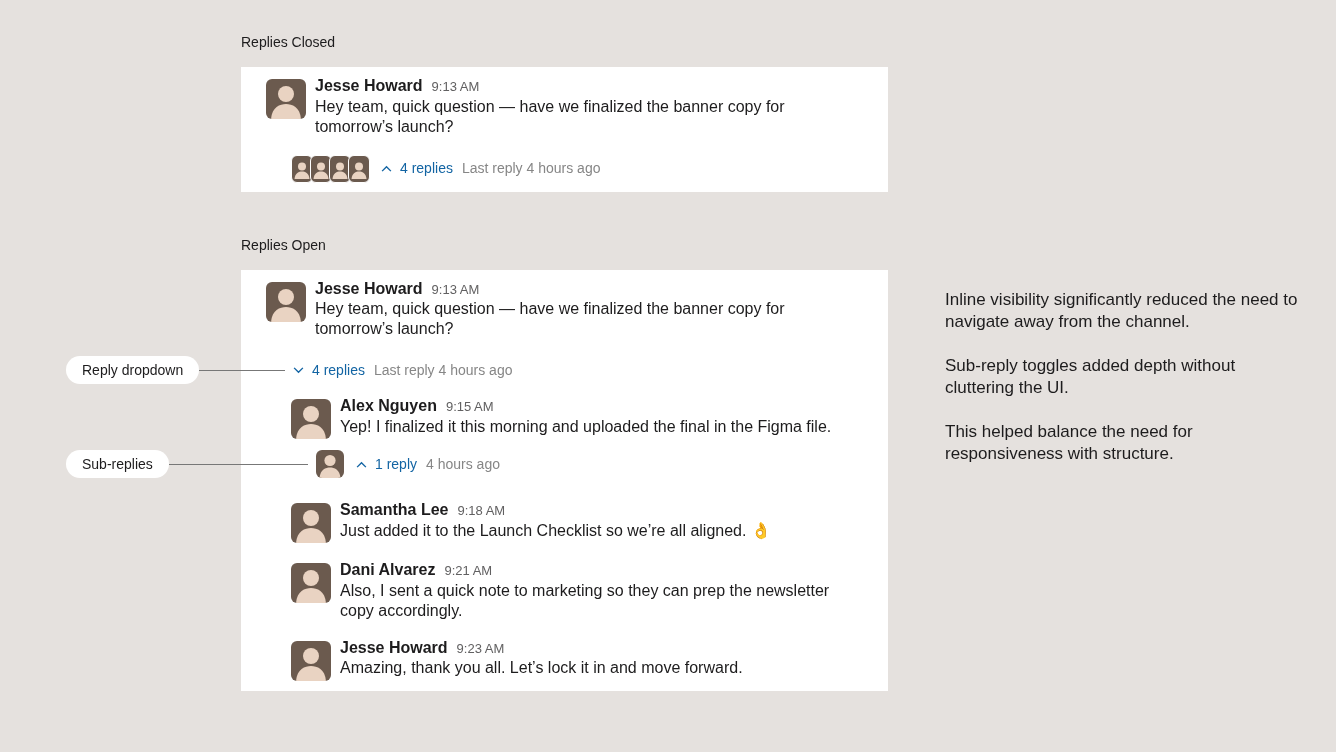 This screenshot has width=1336, height=752. Describe the element at coordinates (1069, 443) in the screenshot. I see `note-text: This helped balance the need for responsiveness with structure.` at that location.